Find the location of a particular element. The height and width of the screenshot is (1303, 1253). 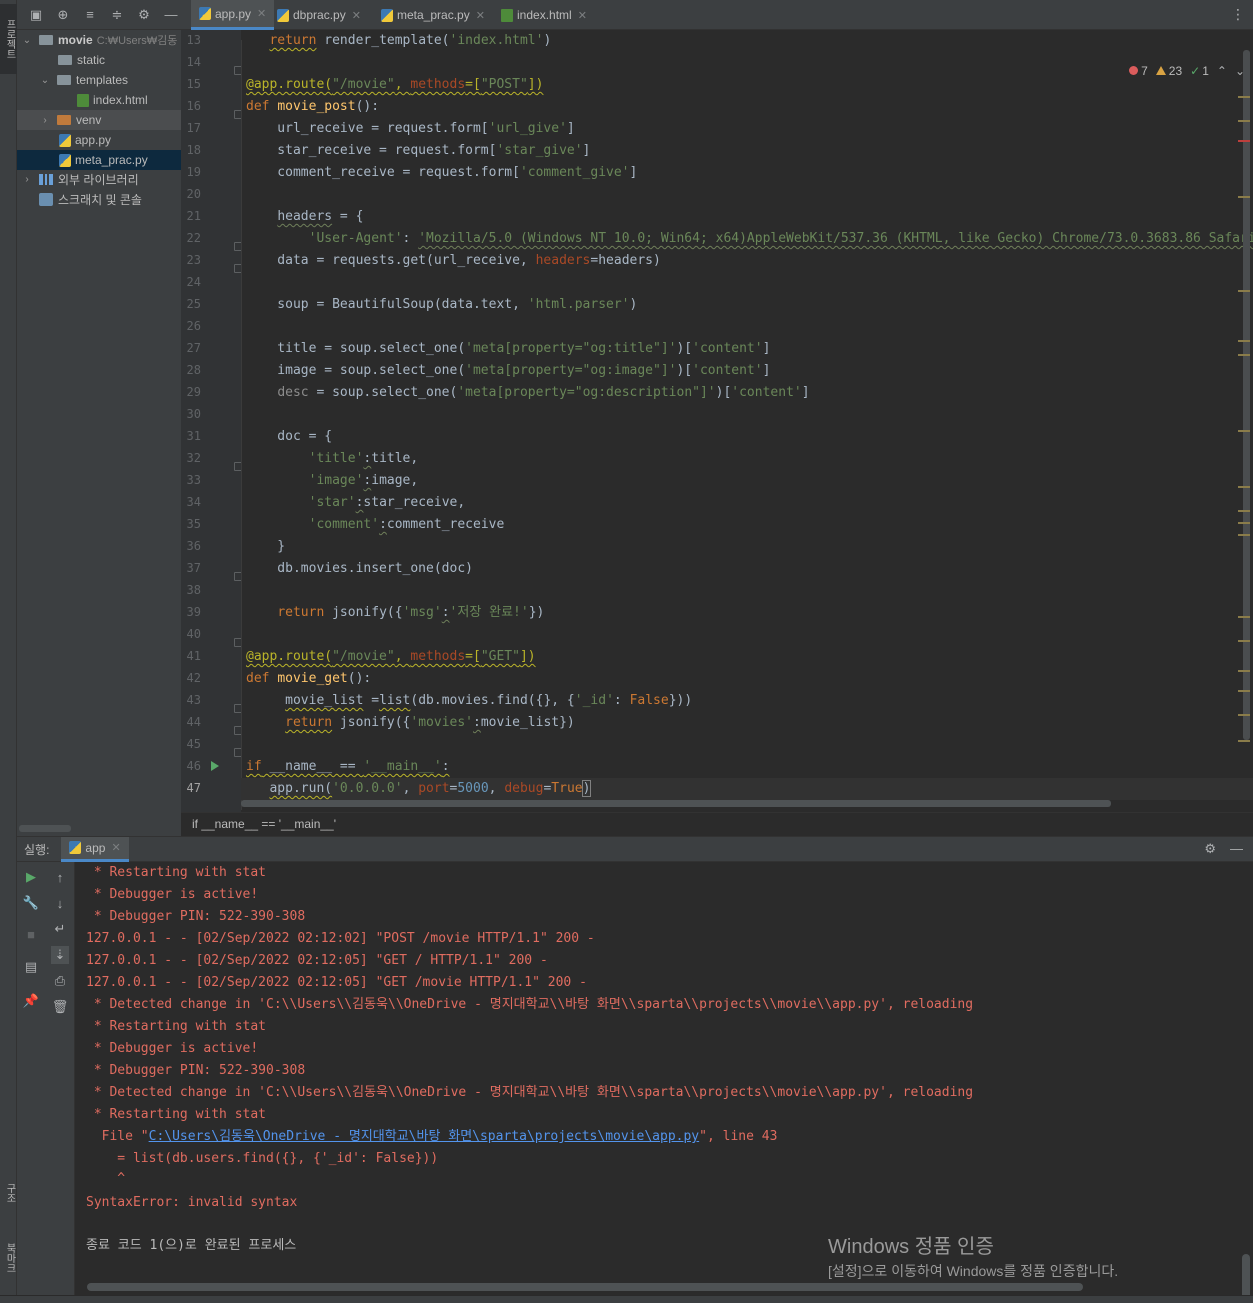

print-icon: ⎙ is located at coordinates (60, 981).